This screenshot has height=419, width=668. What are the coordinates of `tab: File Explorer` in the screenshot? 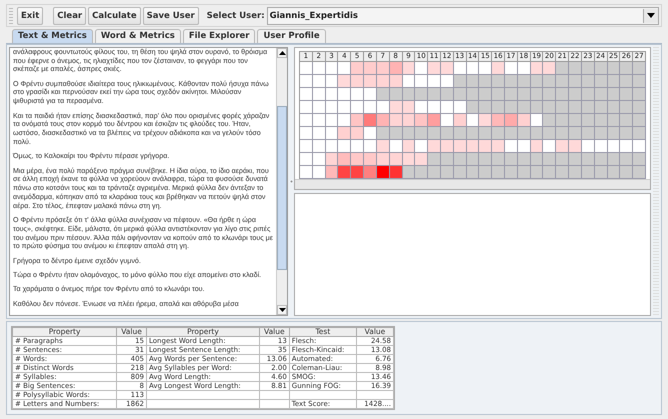 It's located at (219, 36).